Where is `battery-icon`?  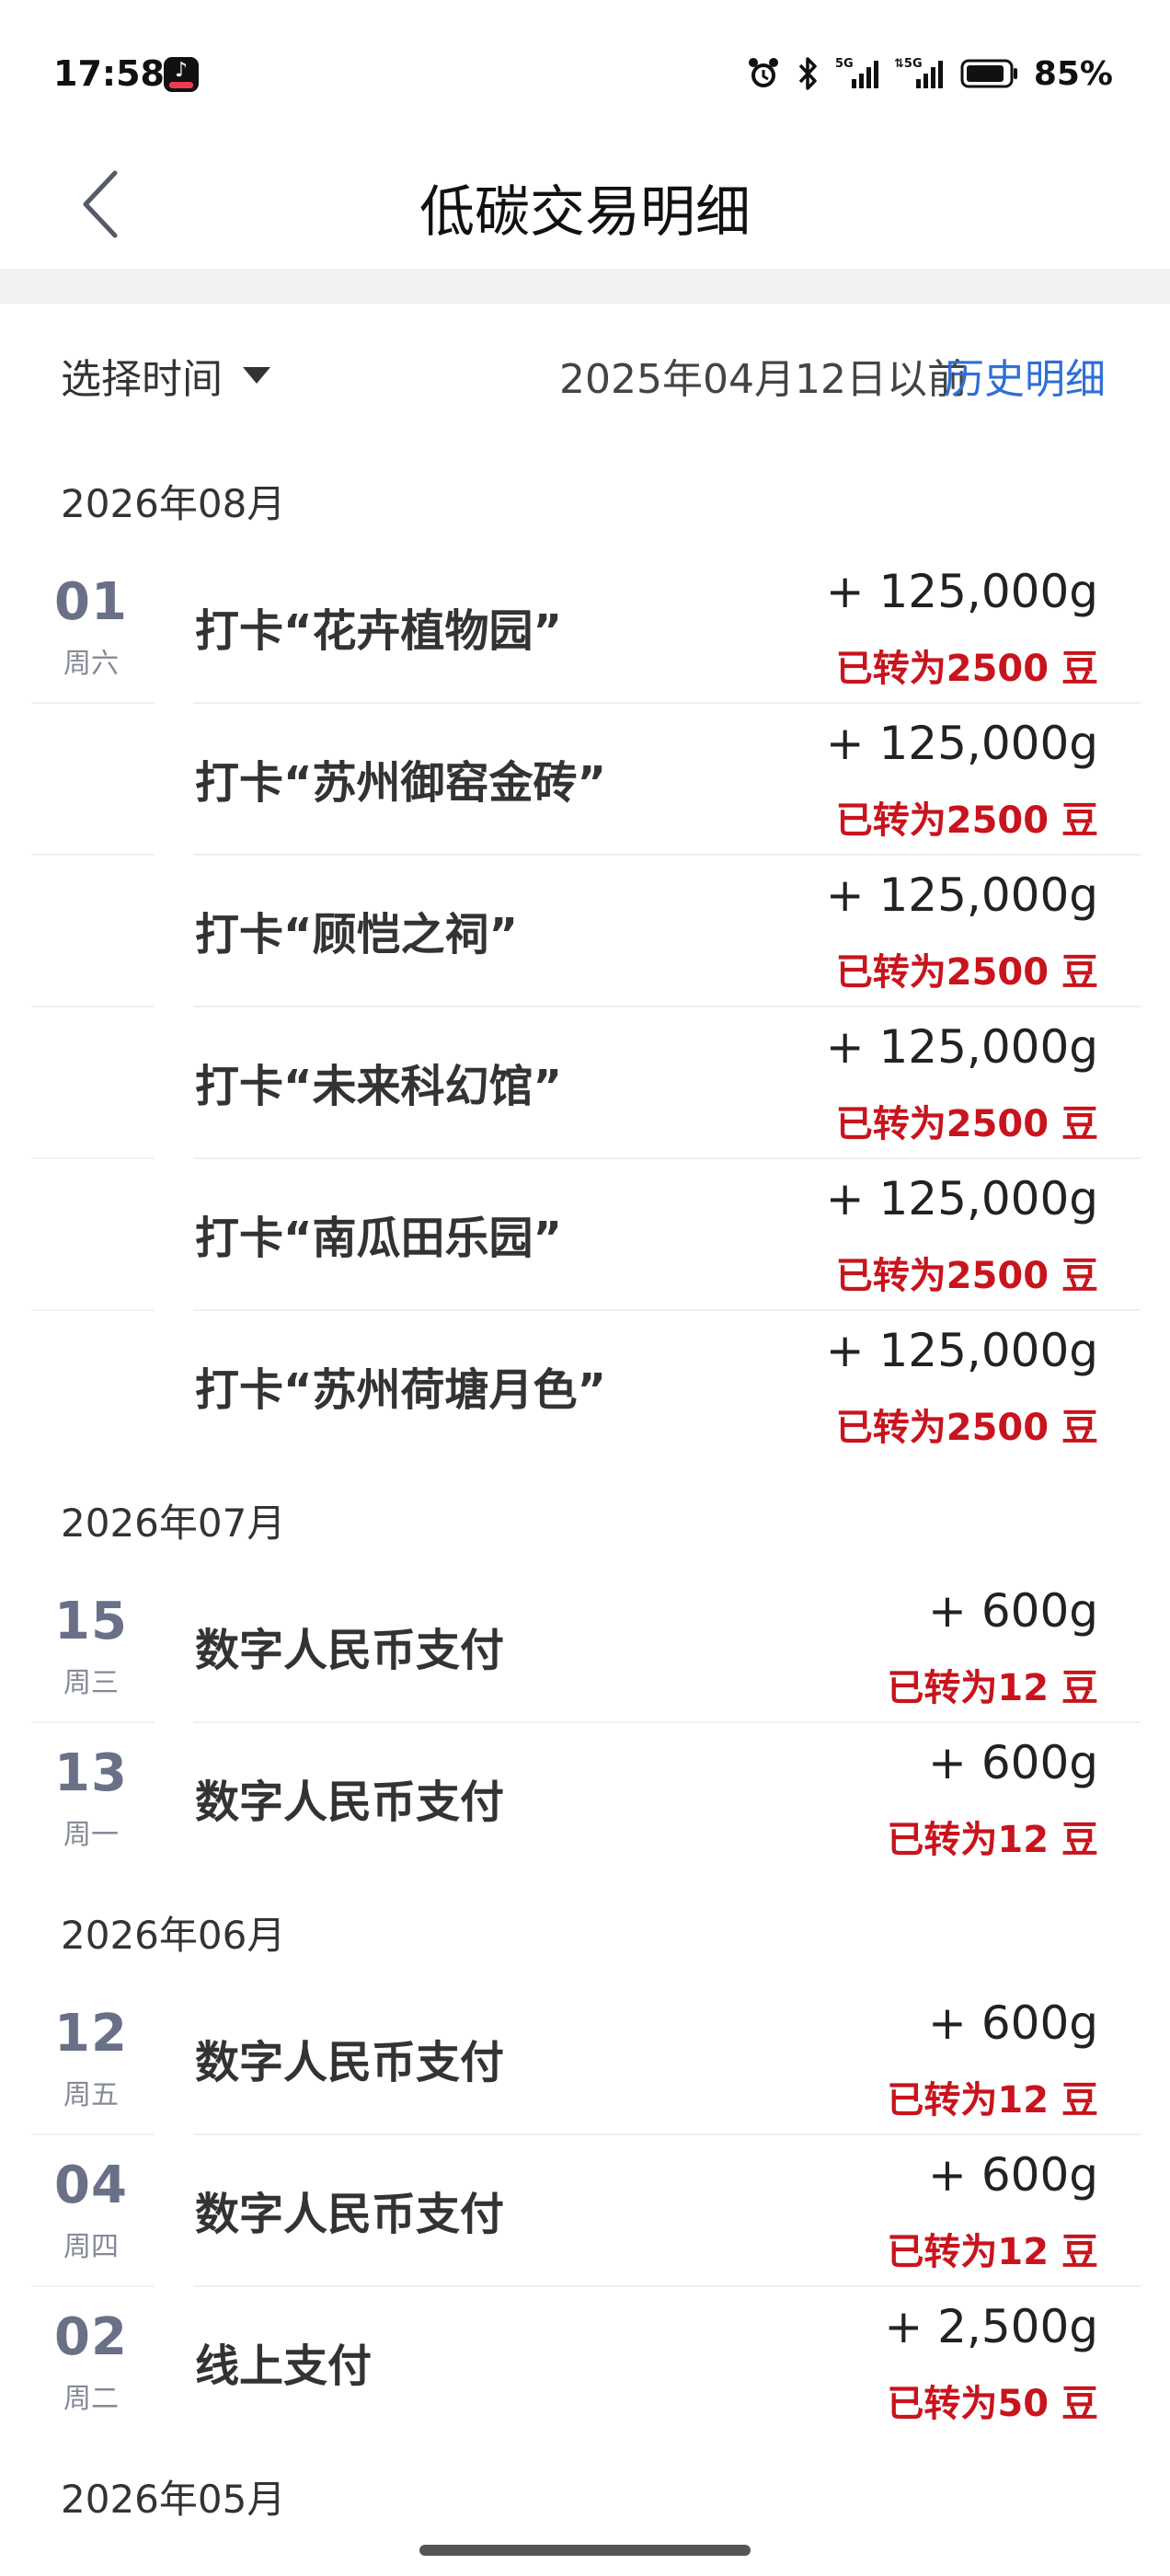 battery-icon is located at coordinates (988, 73).